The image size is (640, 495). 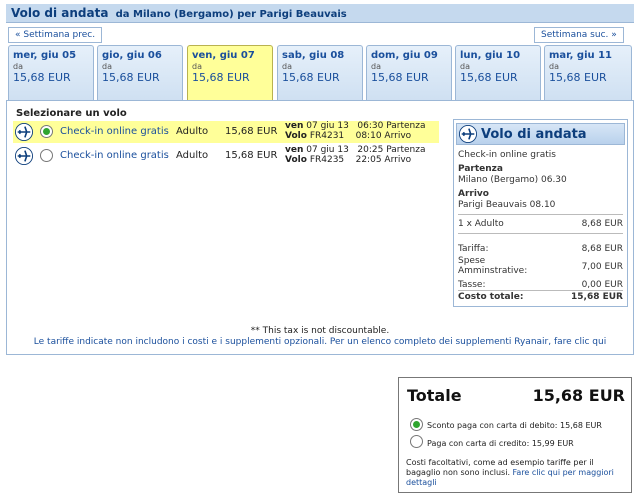 What do you see at coordinates (320, 331) in the screenshot?
I see `tax-note: ** This tax is not discountable.` at bounding box center [320, 331].